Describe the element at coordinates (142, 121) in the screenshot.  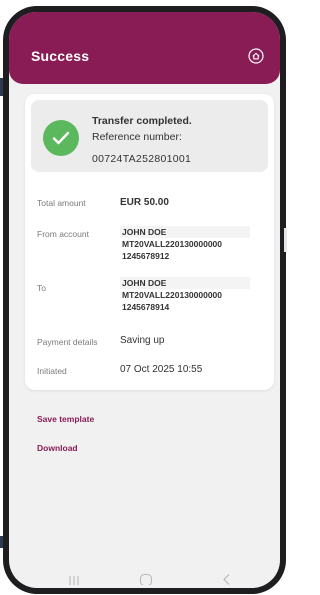
I see `status-title: Transfer completed.` at that location.